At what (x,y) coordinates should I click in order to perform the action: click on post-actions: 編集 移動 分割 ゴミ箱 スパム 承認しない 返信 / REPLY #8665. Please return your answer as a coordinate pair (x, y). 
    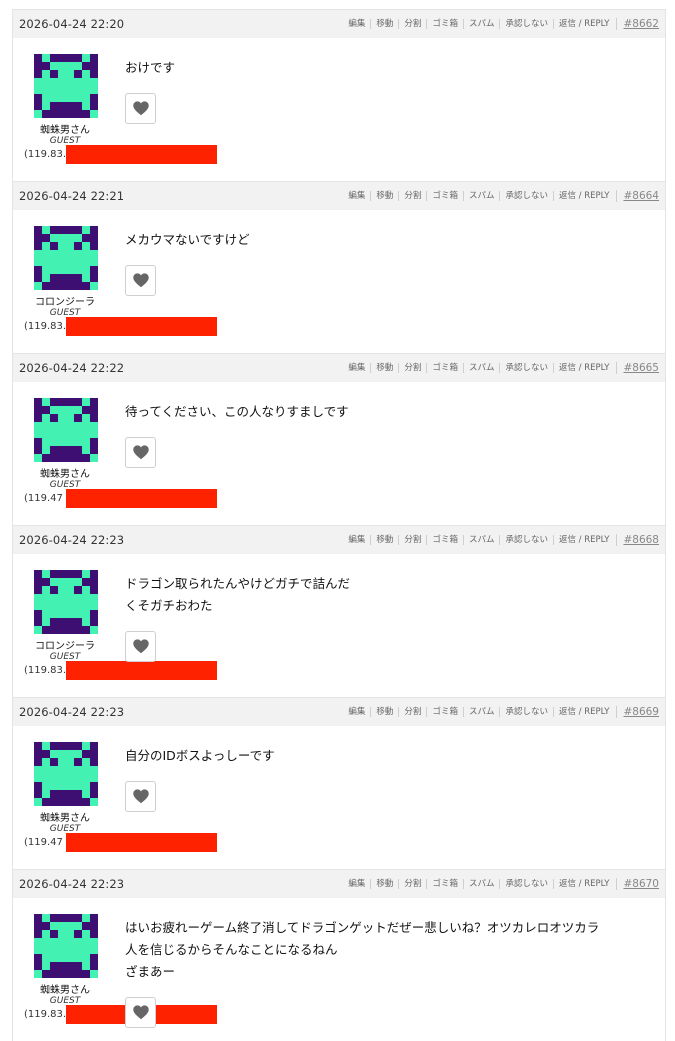
    Looking at the image, I should click on (501, 368).